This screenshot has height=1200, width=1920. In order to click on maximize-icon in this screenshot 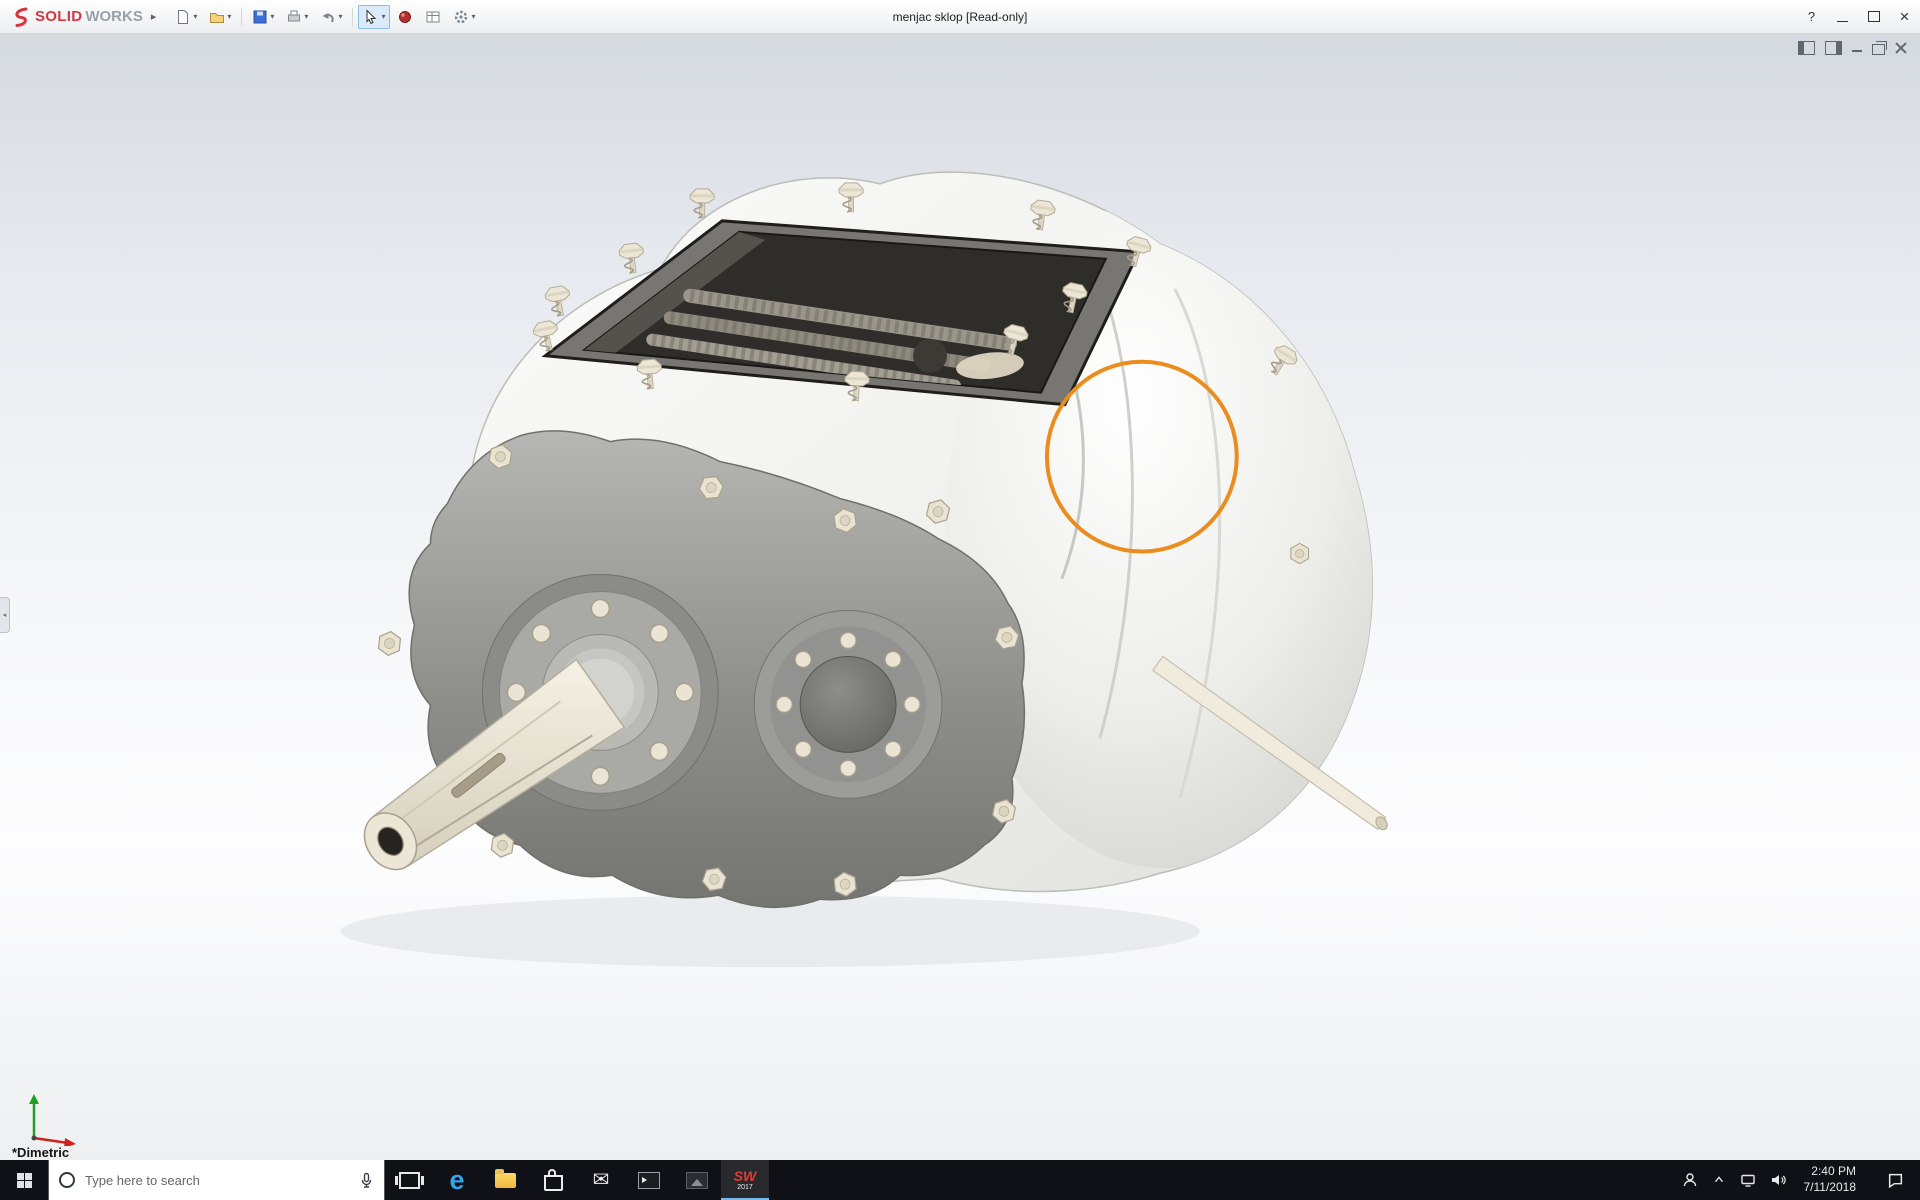, I will do `click(1873, 16)`.